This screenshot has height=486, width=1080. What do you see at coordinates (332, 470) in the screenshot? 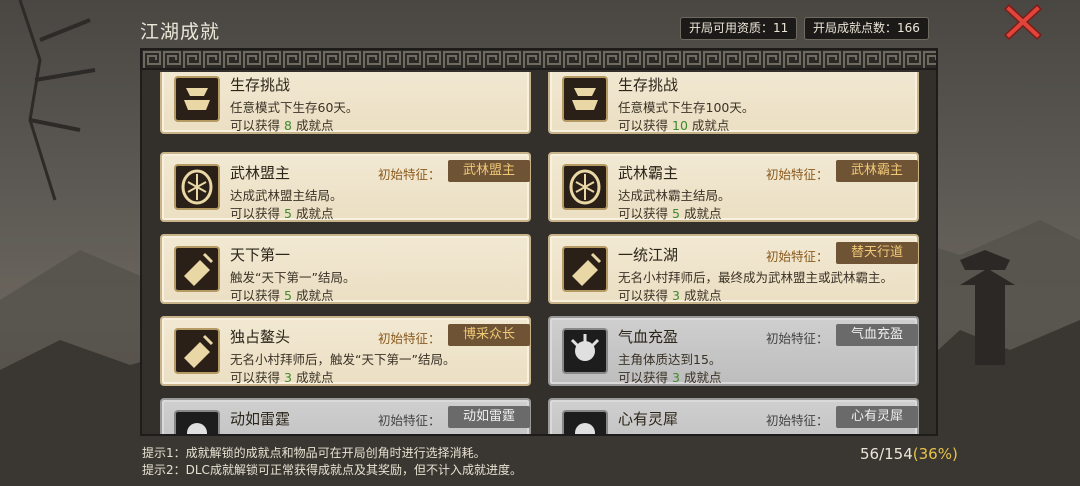
I see `hint-2: 提示2：DLC成就解锁可正常获得成就点及其奖励，但不计入成就进度。` at bounding box center [332, 470].